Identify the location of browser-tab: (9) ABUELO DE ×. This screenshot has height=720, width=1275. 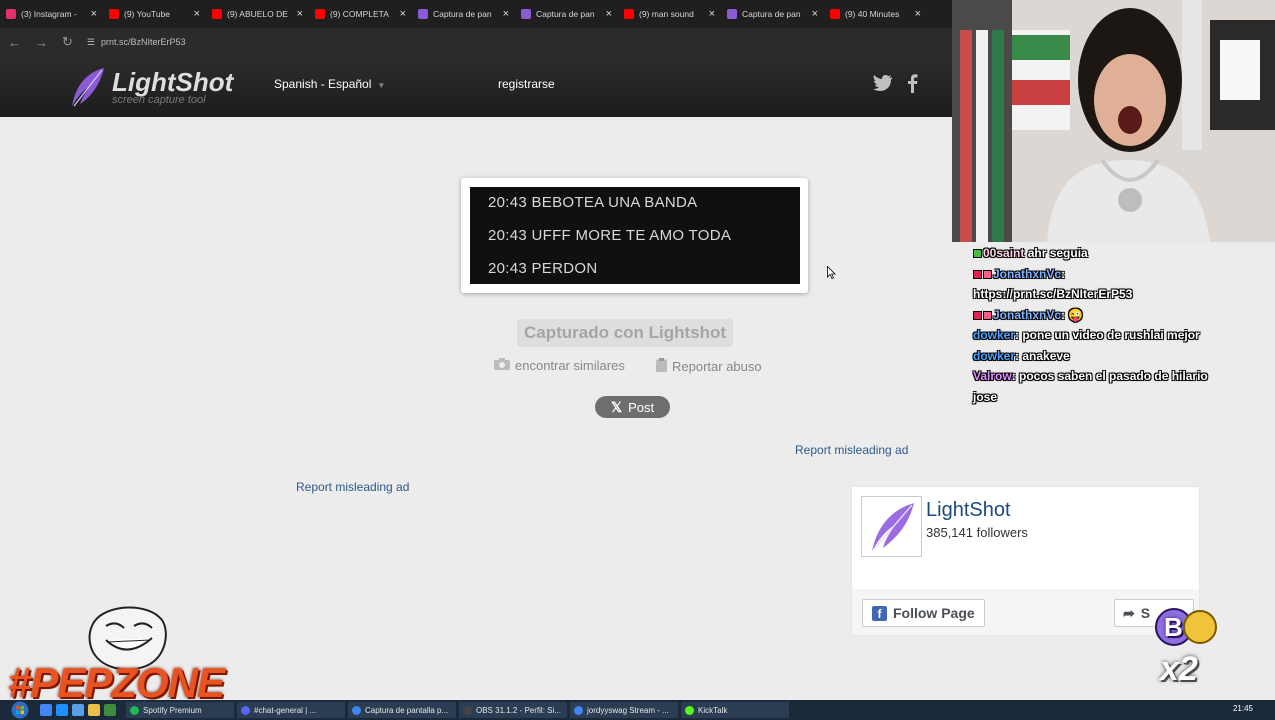
(257, 14).